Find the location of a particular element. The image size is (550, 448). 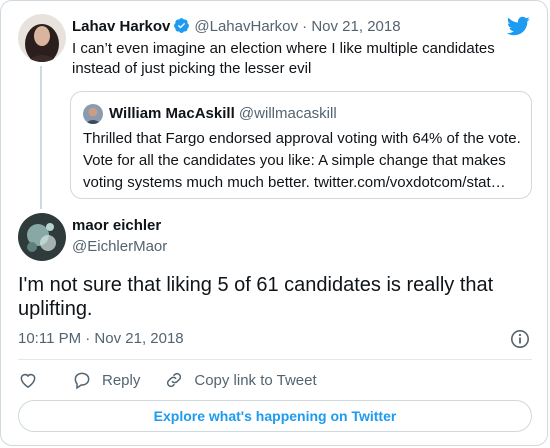

parent-author-name: Lahav Harkov is located at coordinates (121, 26).